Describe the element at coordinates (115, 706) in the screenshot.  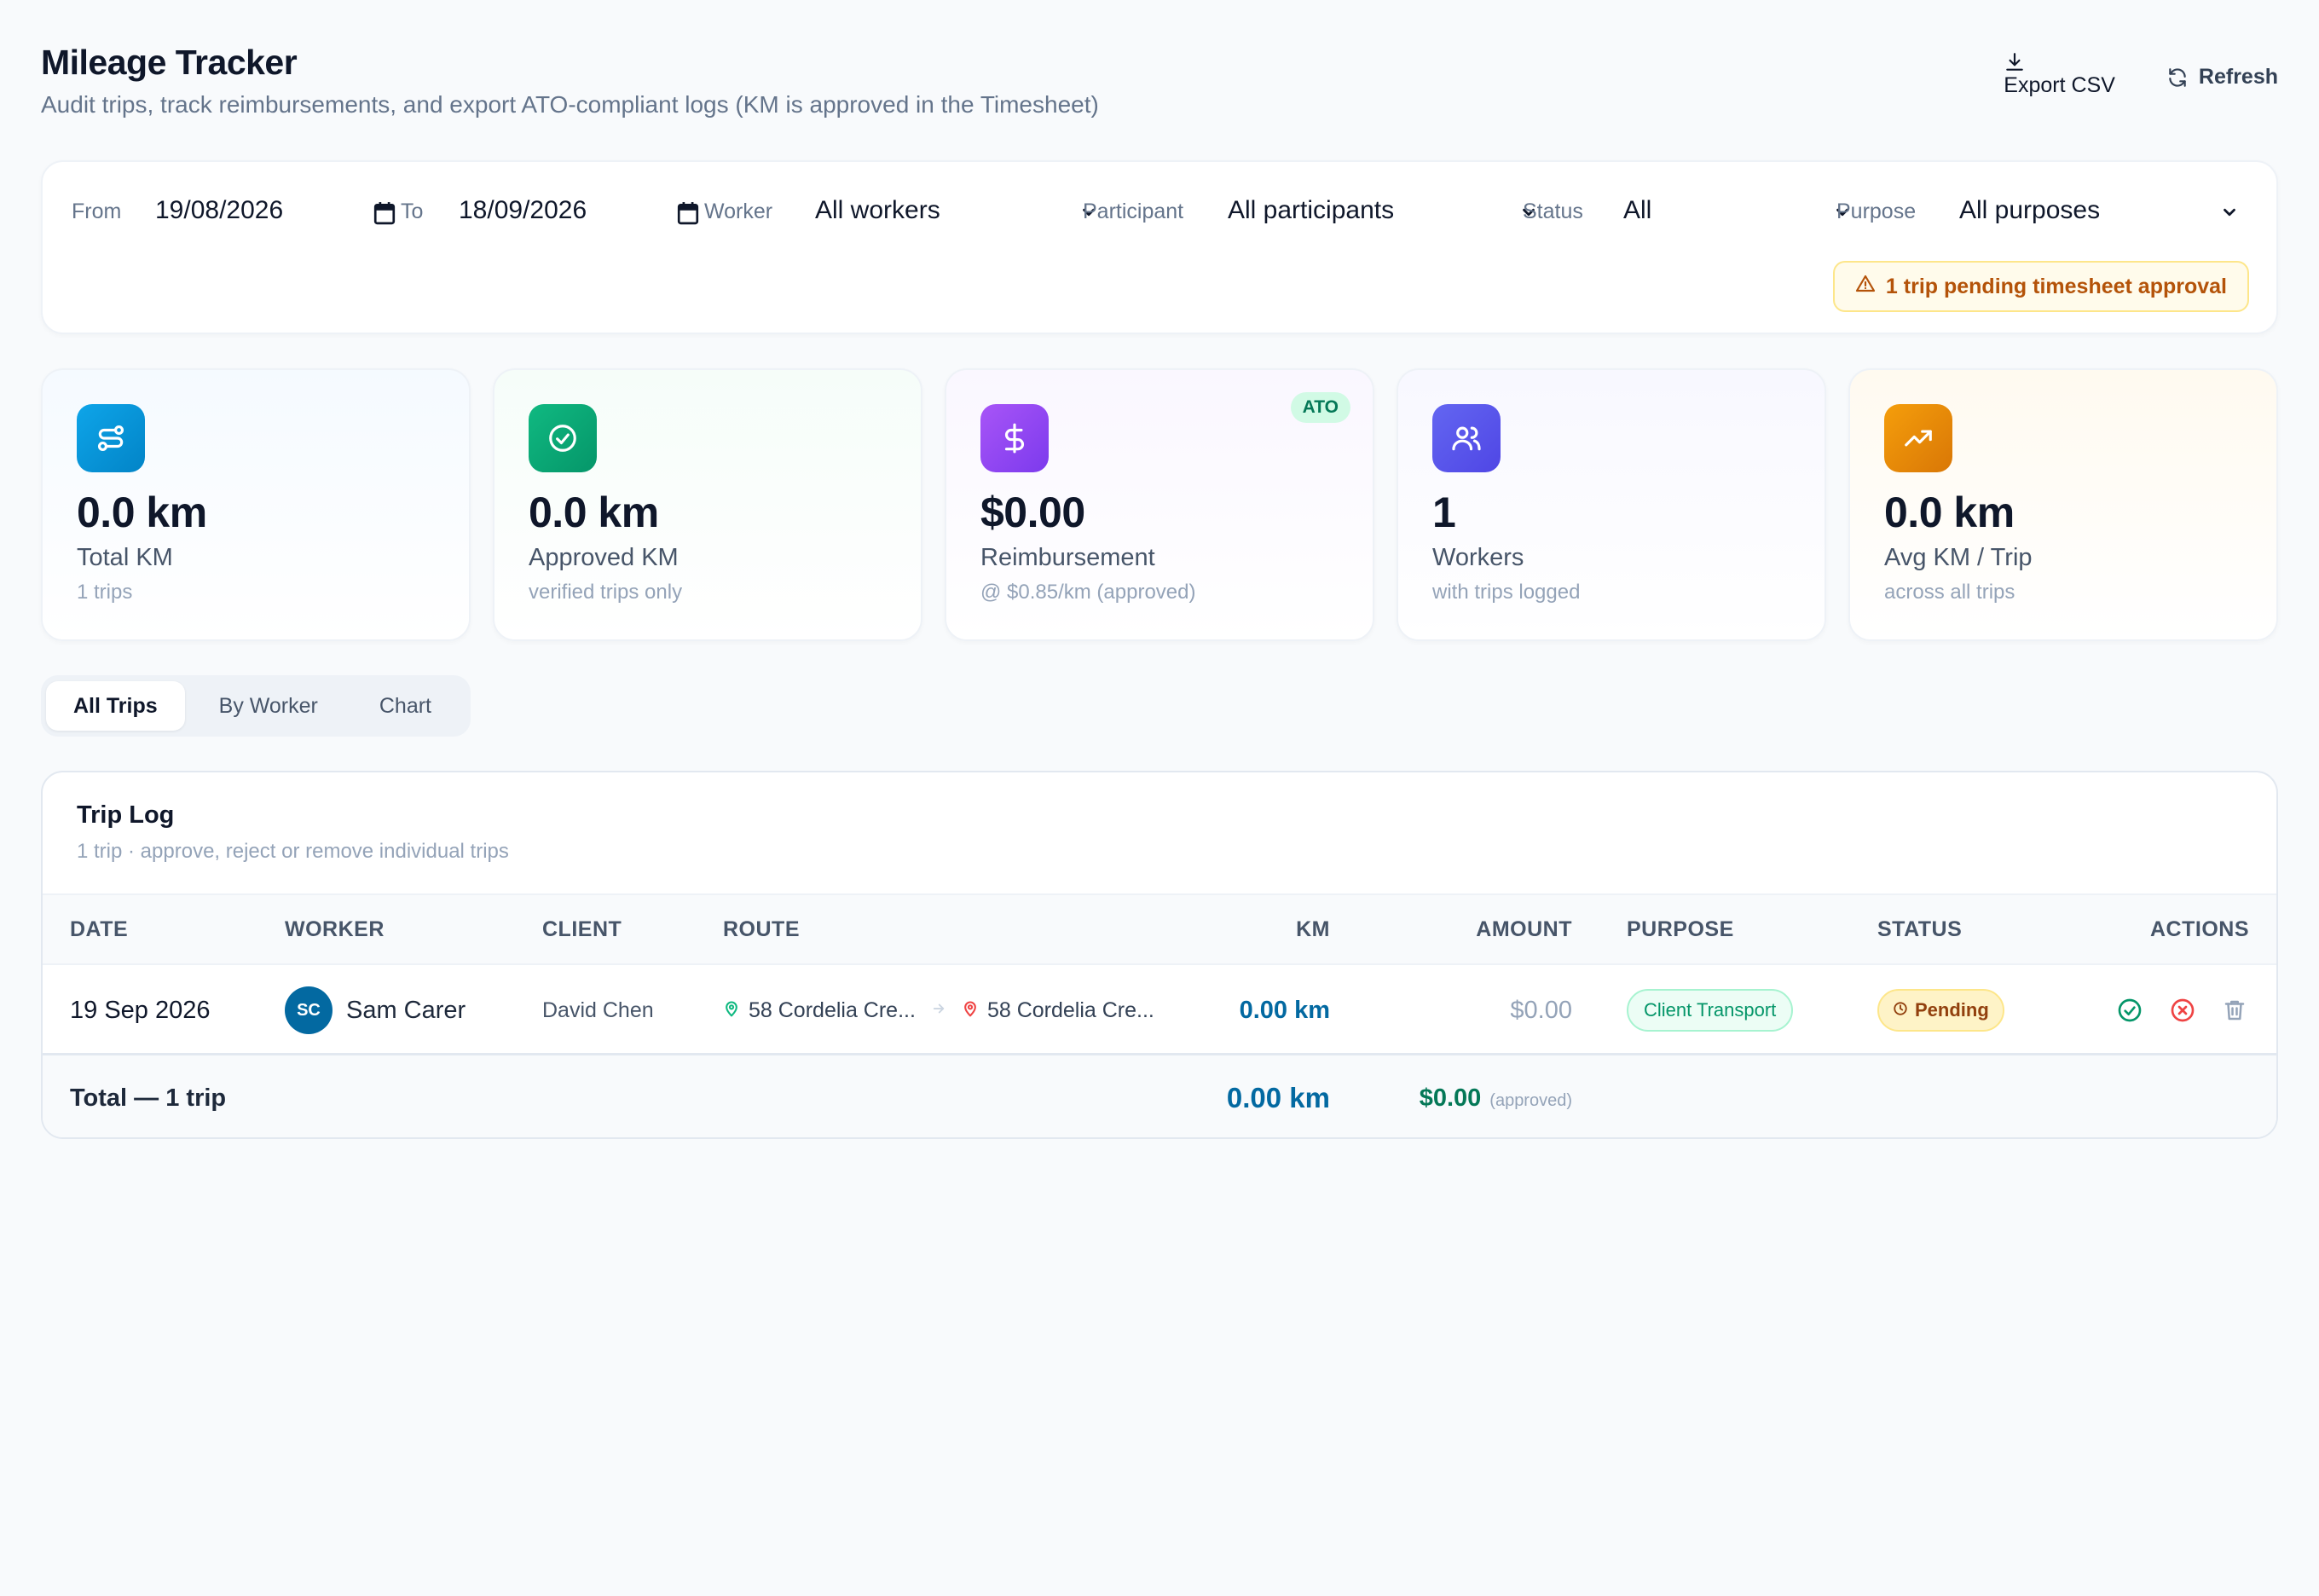
I see `tab-all-trips: All Trips` at that location.